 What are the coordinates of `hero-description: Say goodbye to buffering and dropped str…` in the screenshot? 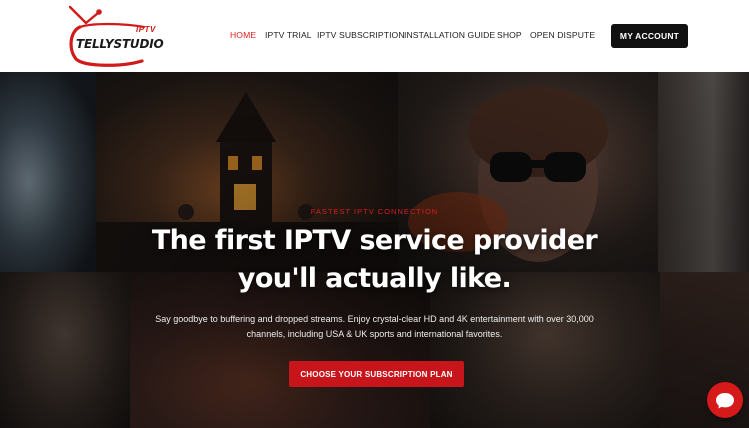 It's located at (374, 327).